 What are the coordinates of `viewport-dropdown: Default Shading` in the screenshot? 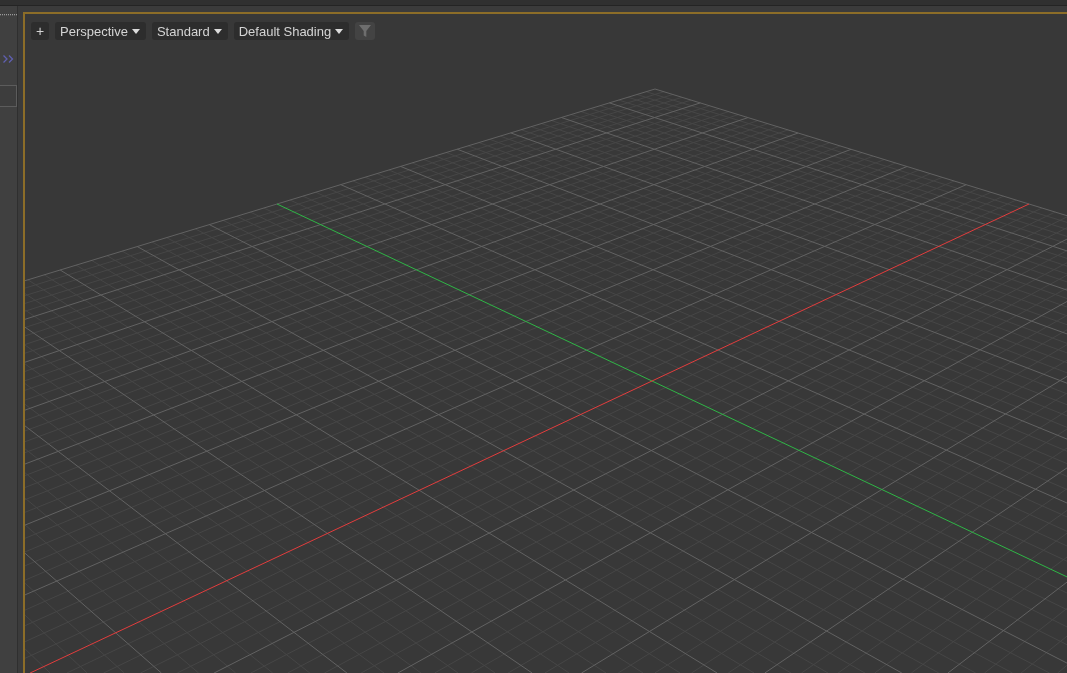 It's located at (291, 31).